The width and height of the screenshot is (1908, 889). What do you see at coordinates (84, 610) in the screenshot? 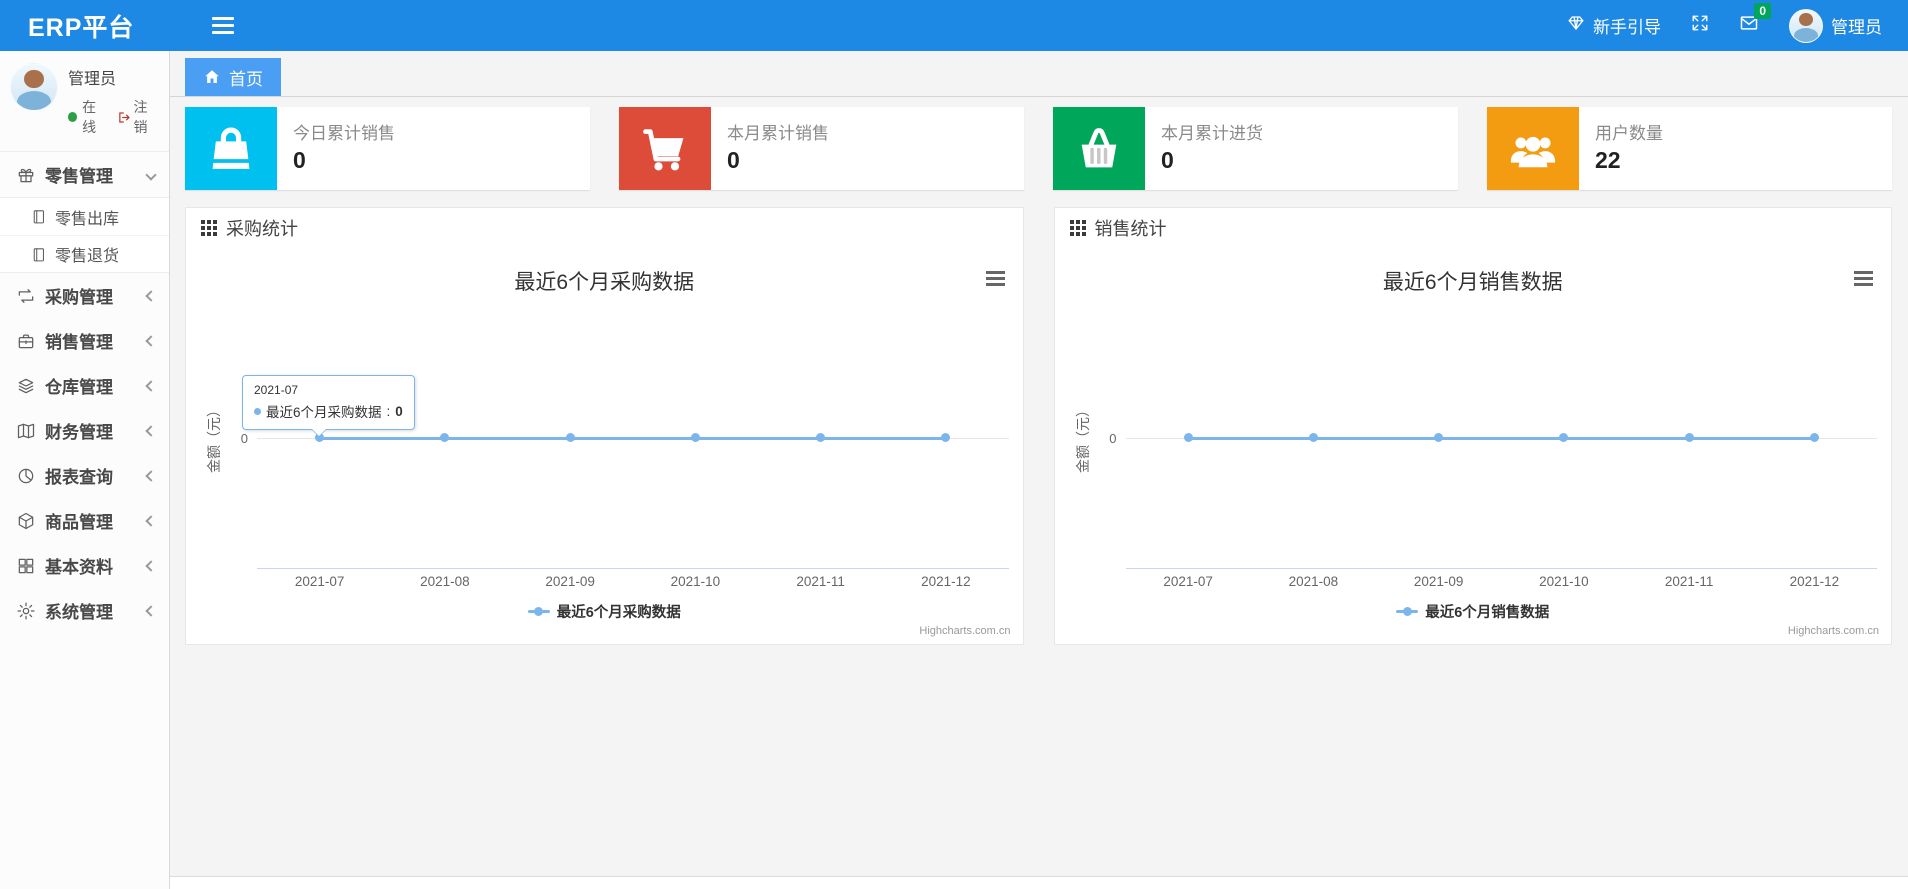
I see `sidebar-item-system: 系统管理` at bounding box center [84, 610].